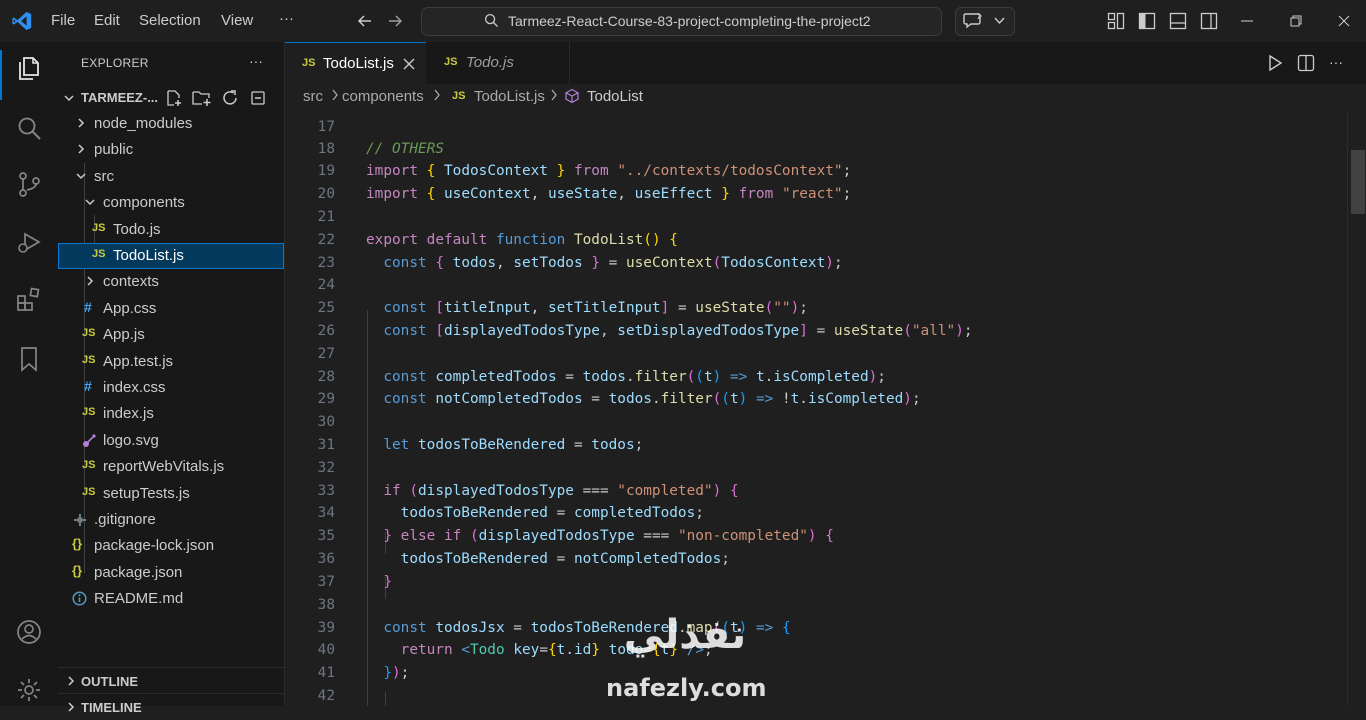 Image resolution: width=1366 pixels, height=720 pixels. What do you see at coordinates (286, 18) in the screenshot?
I see `menu-more: ···` at bounding box center [286, 18].